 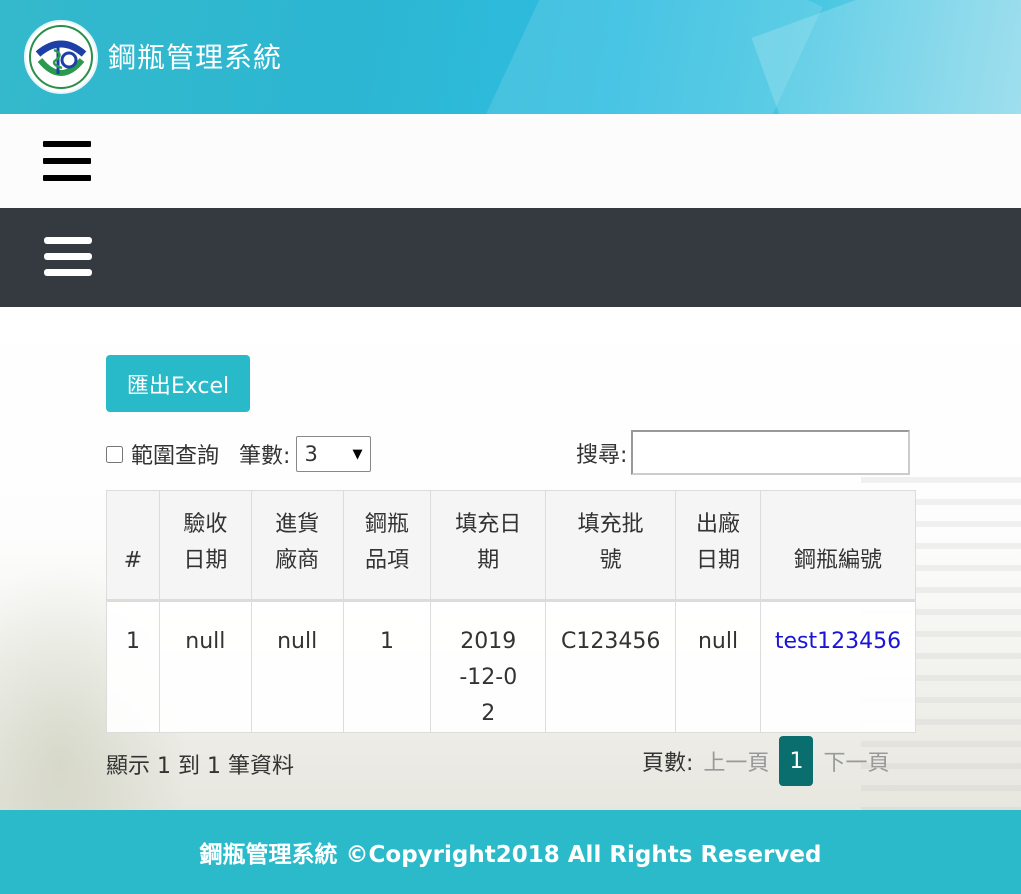 What do you see at coordinates (297, 666) in the screenshot?
I see `cell-supplier: null` at bounding box center [297, 666].